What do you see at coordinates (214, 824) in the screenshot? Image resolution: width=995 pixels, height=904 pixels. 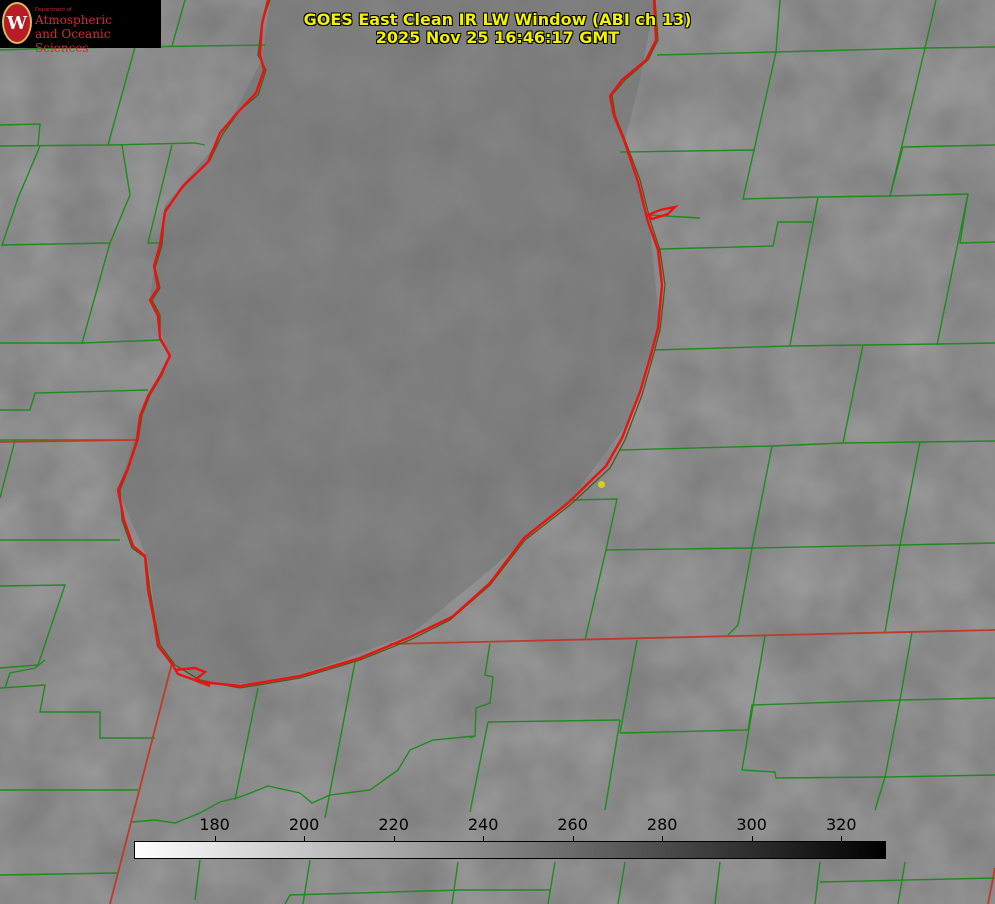 I see `colorbar-tick-label: 180` at bounding box center [214, 824].